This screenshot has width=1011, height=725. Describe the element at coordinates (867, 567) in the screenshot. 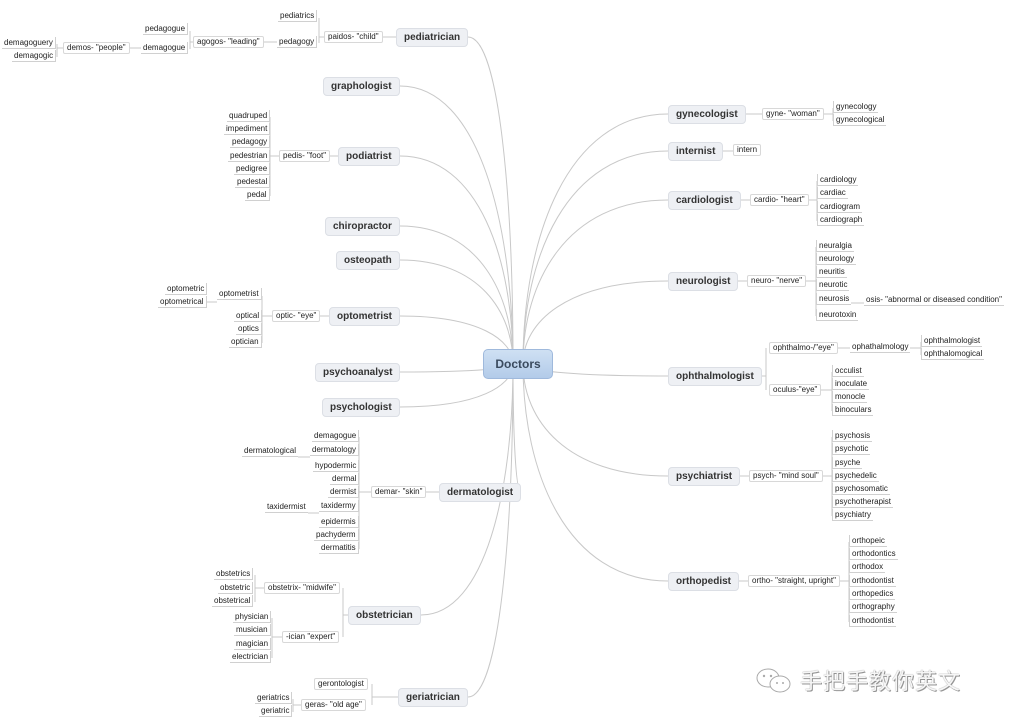

I see `word-leaf: orthodox` at that location.